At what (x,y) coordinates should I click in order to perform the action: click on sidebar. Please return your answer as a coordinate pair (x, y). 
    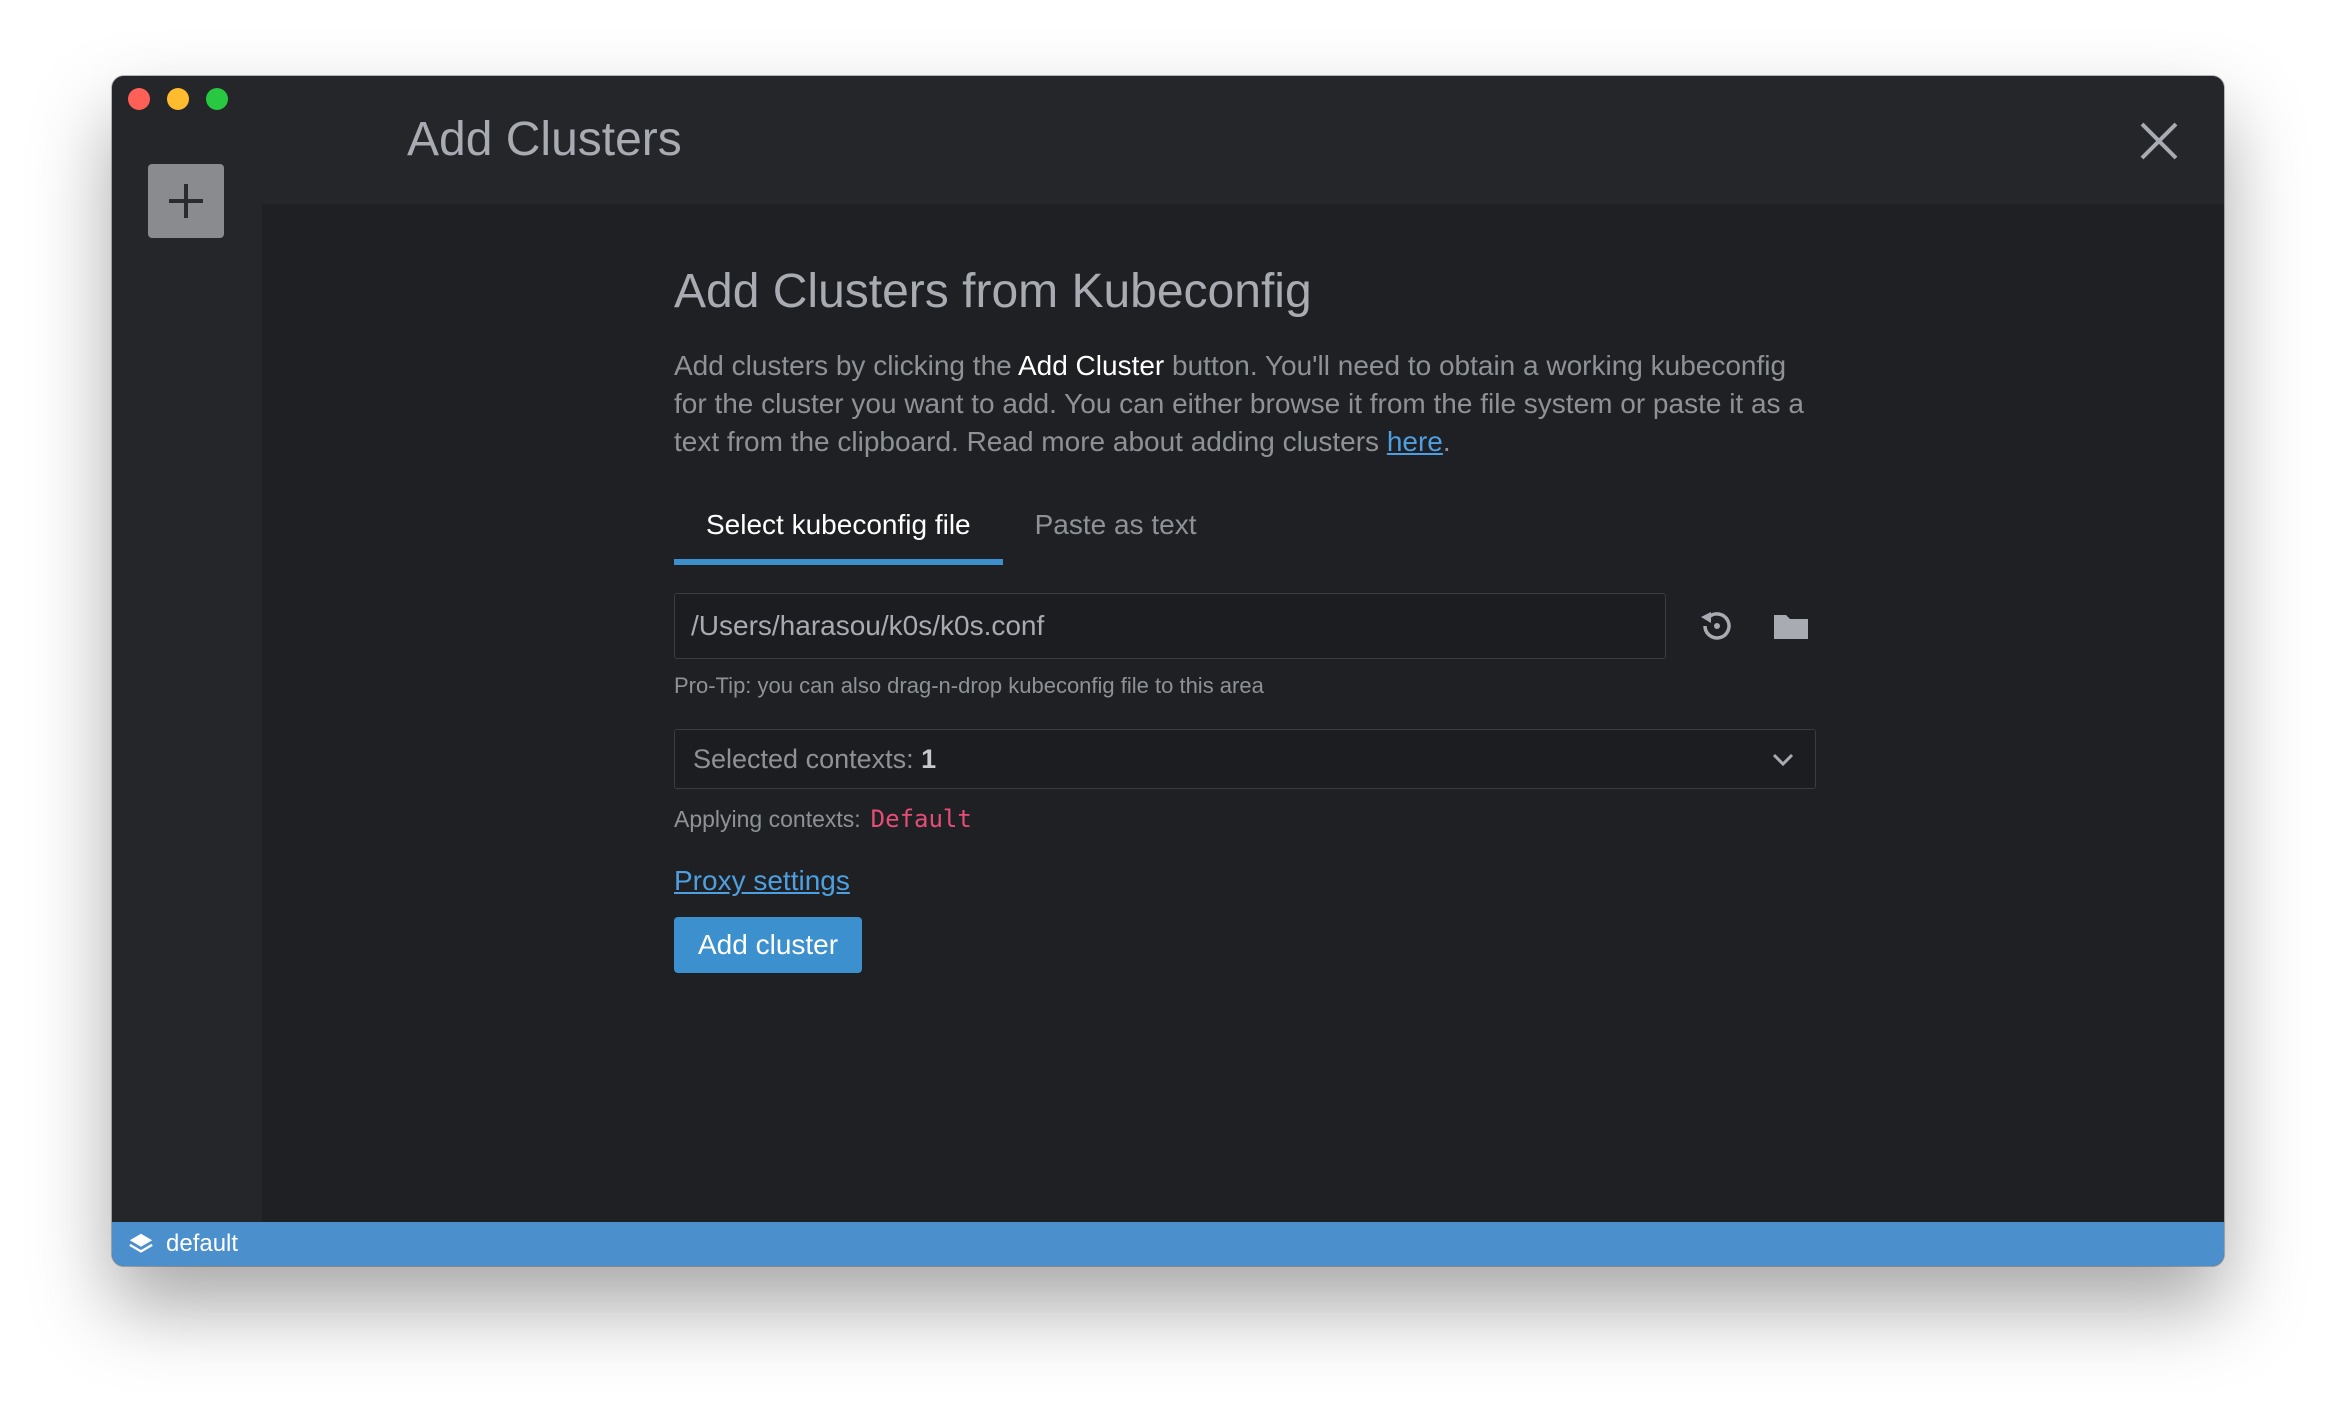
    Looking at the image, I should click on (187, 649).